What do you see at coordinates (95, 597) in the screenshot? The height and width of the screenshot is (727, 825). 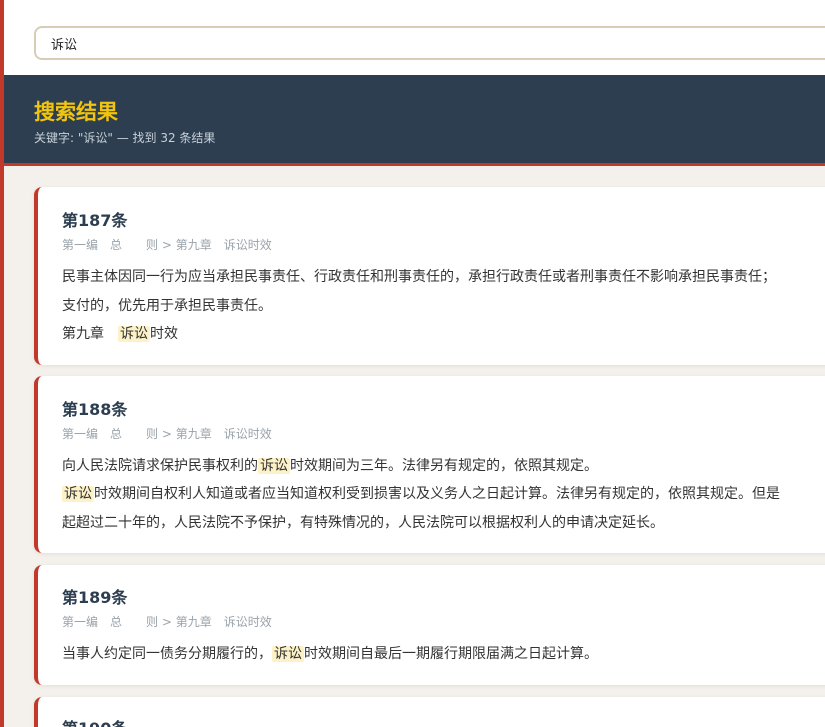 I see `article-title: 第189条` at bounding box center [95, 597].